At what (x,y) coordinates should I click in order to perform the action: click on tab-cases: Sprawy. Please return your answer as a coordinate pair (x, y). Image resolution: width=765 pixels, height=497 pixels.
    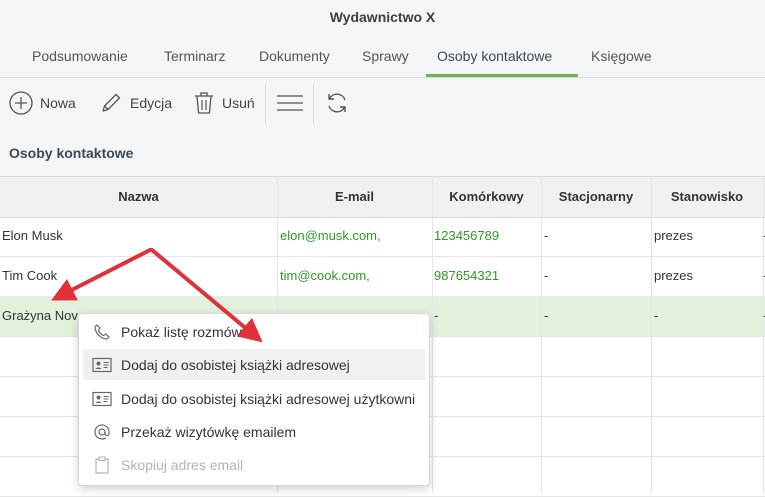
    Looking at the image, I should click on (385, 56).